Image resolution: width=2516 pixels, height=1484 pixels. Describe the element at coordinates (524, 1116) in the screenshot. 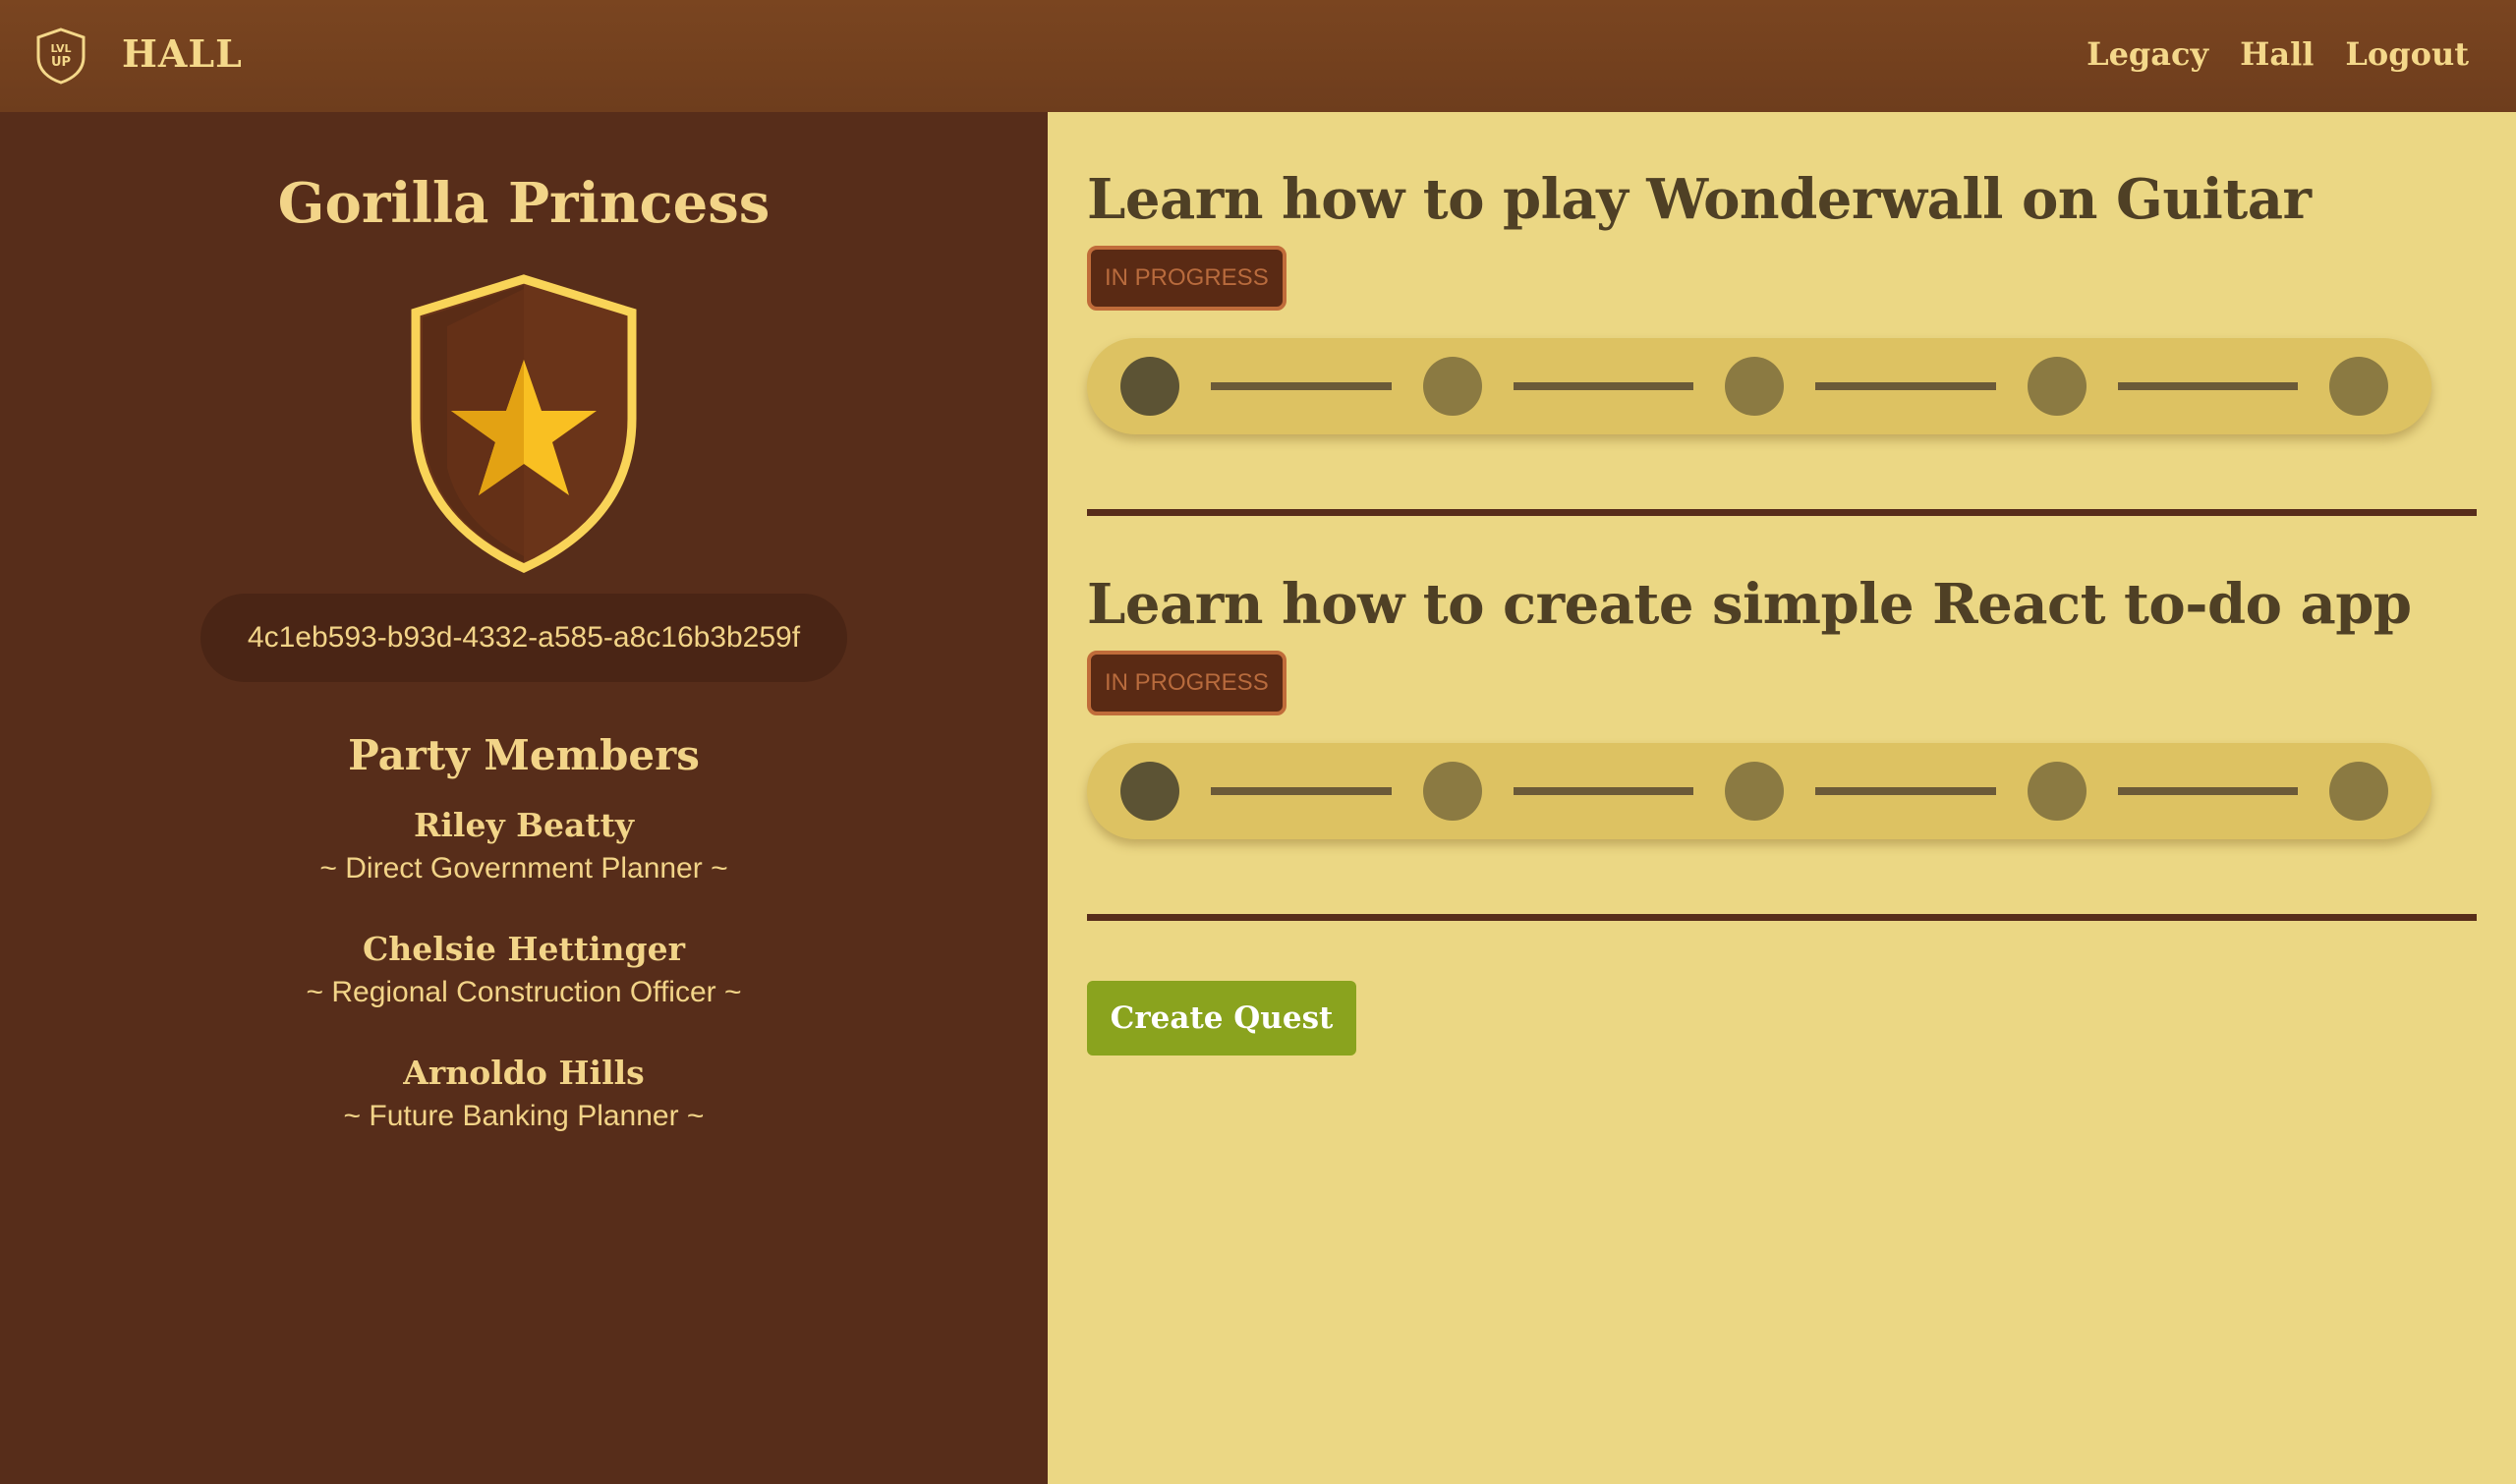

I see `member-title: ~ Future Banking Planner ~` at that location.